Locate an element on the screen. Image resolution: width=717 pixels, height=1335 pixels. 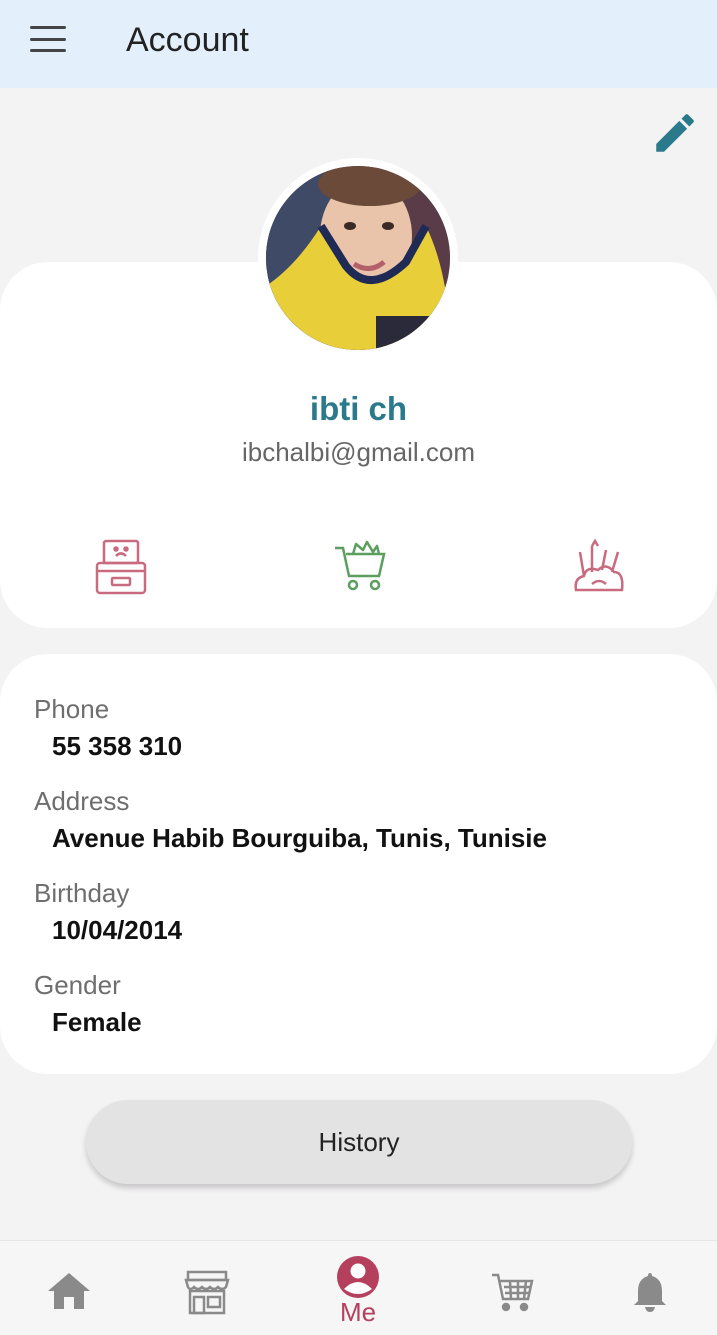
nav-cart is located at coordinates (512, 1288).